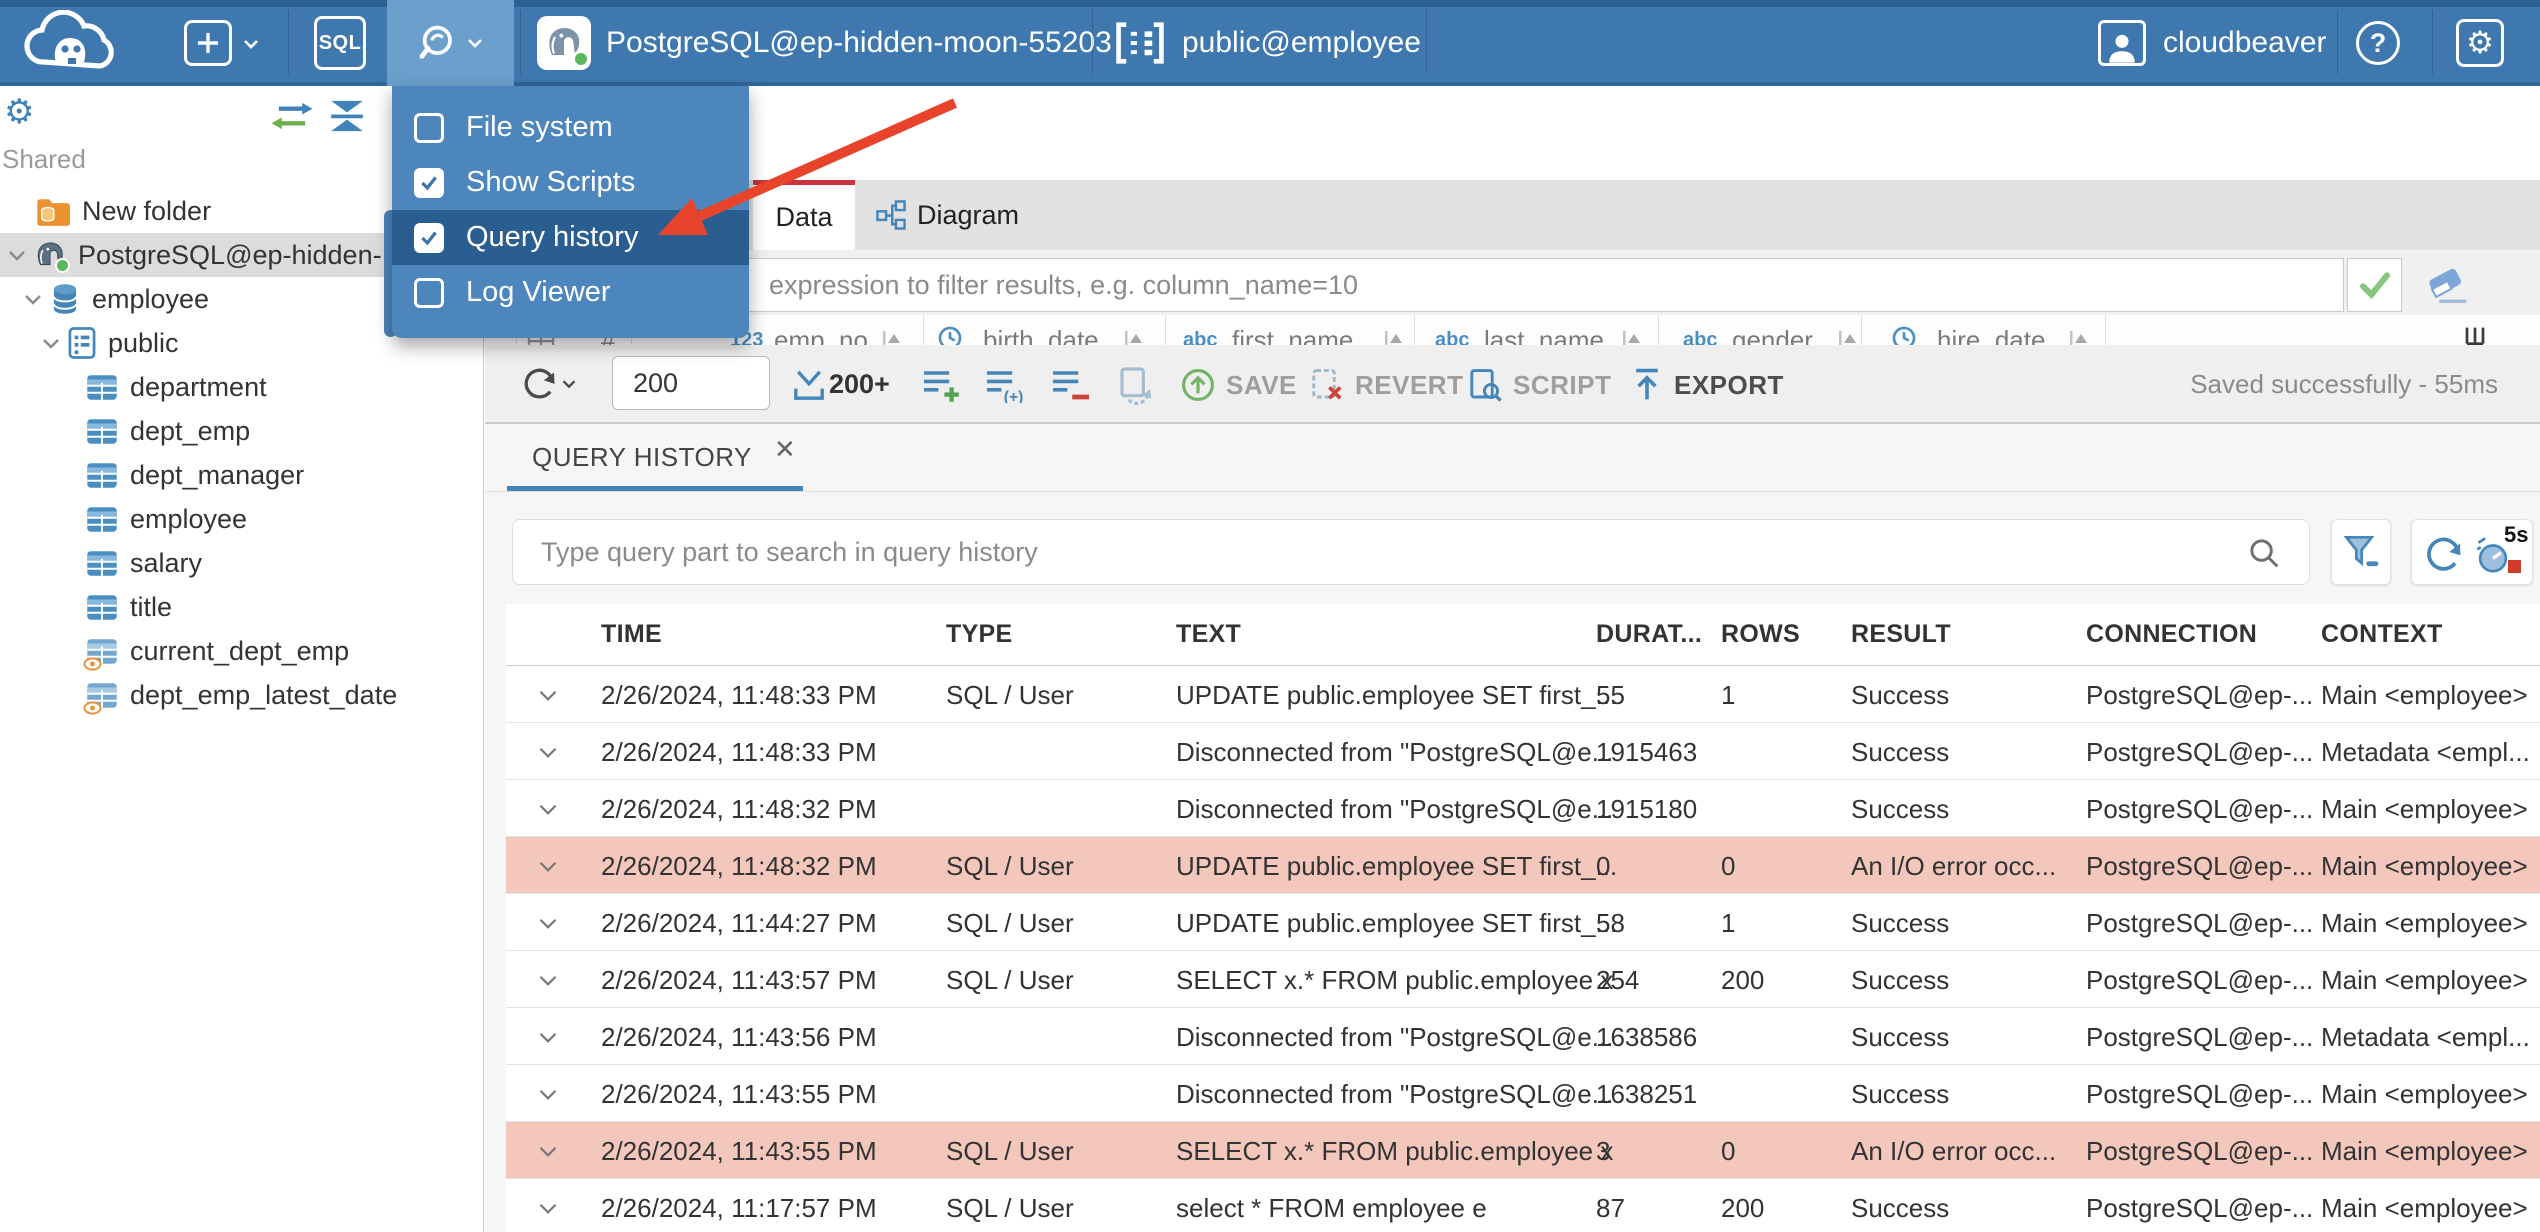 This screenshot has width=2540, height=1232. I want to click on tools-menu-button, so click(450, 43).